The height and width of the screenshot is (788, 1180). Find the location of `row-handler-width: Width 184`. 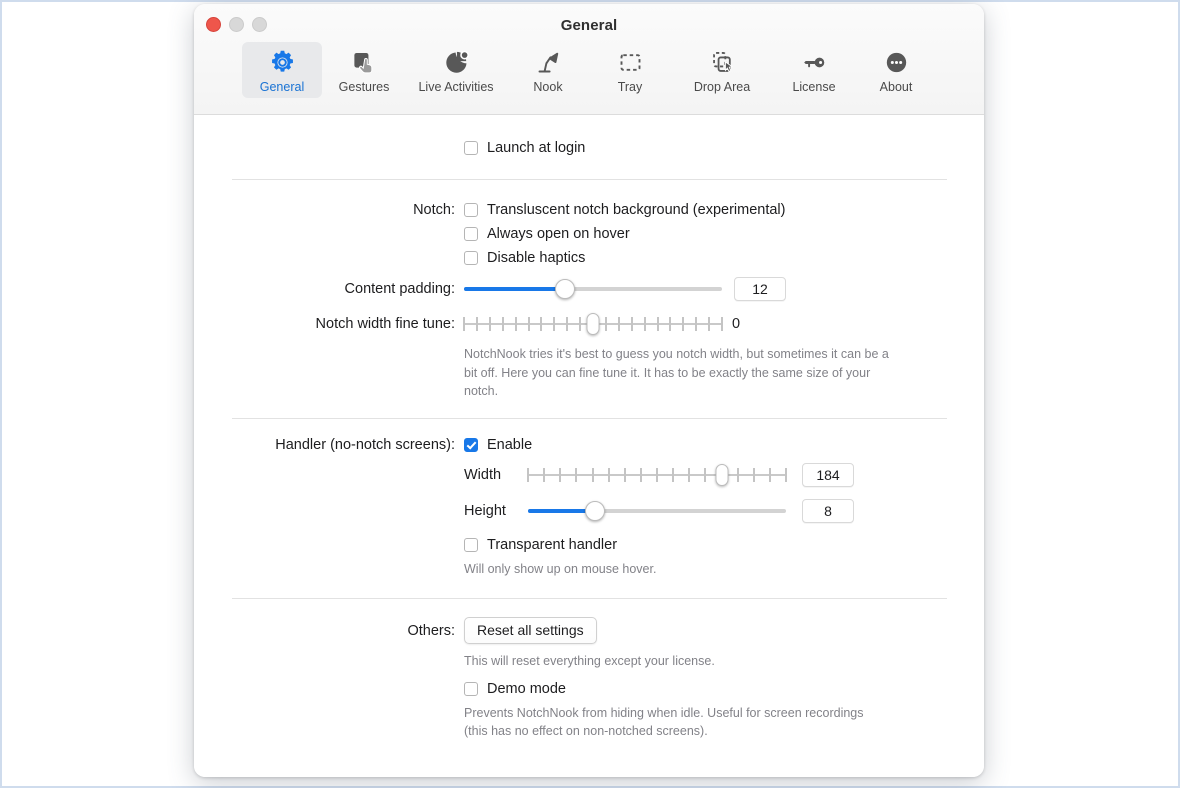

row-handler-width: Width 184 is located at coordinates (589, 474).